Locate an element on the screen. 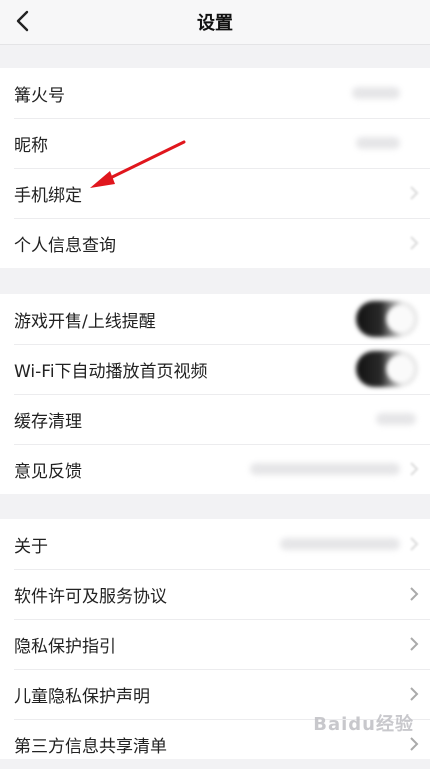 The image size is (430, 769). watermark: Baidu经验 is located at coordinates (363, 724).